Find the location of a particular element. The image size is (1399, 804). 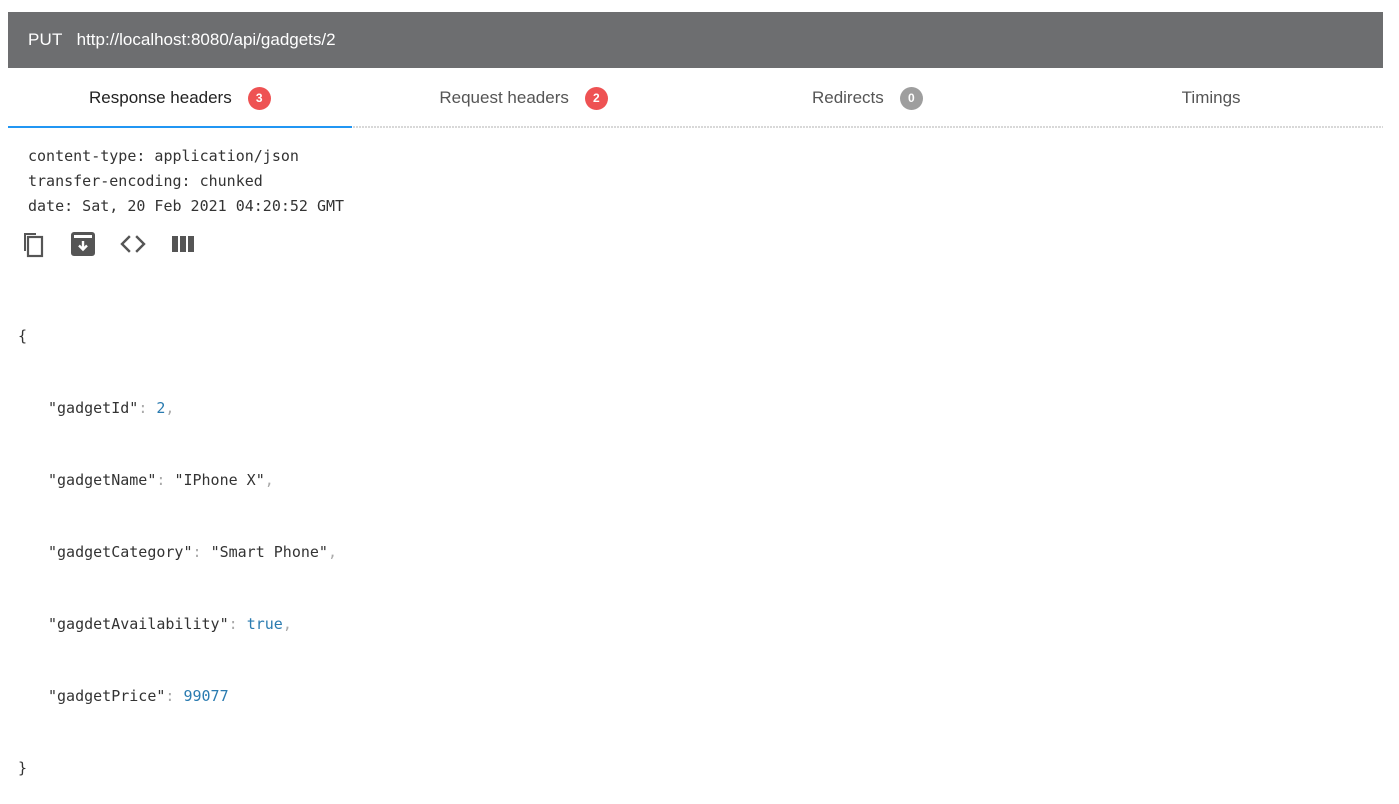

copy-icon is located at coordinates (34, 245).